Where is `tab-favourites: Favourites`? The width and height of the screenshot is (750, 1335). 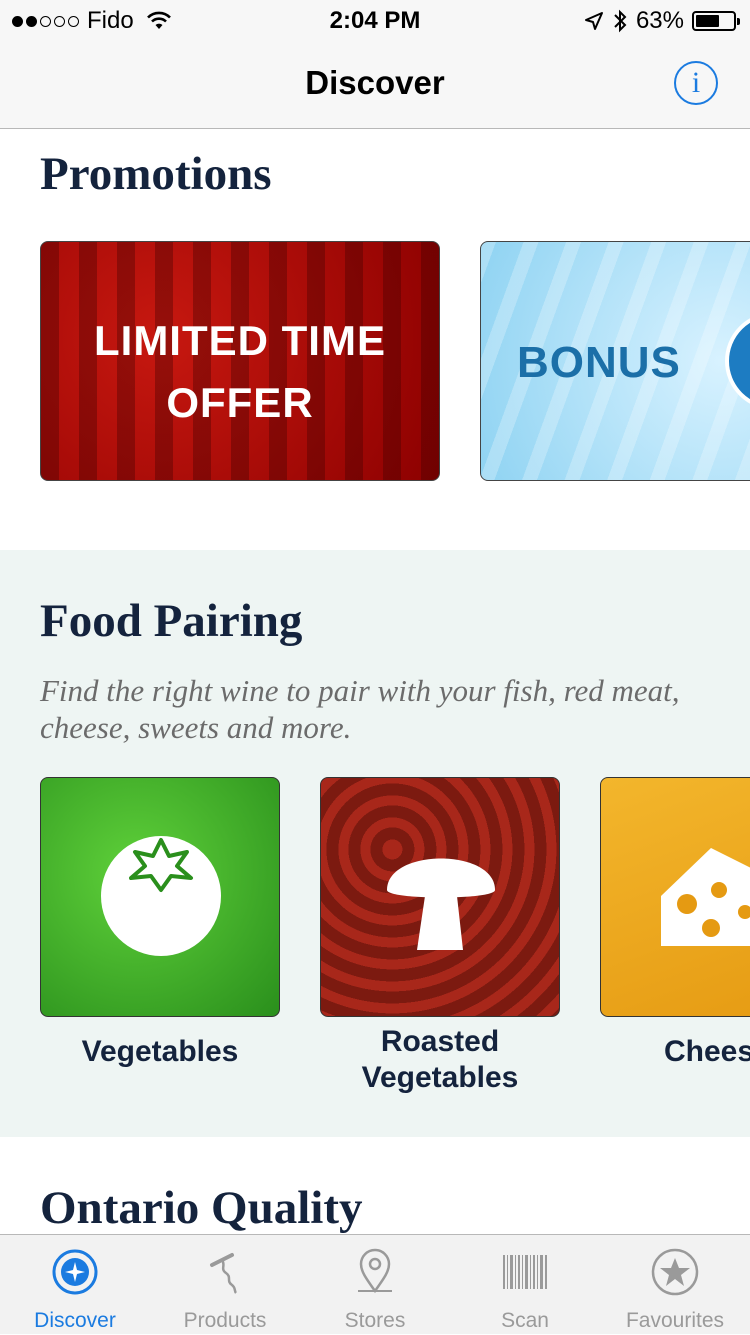
tab-favourites: Favourites is located at coordinates (675, 1285).